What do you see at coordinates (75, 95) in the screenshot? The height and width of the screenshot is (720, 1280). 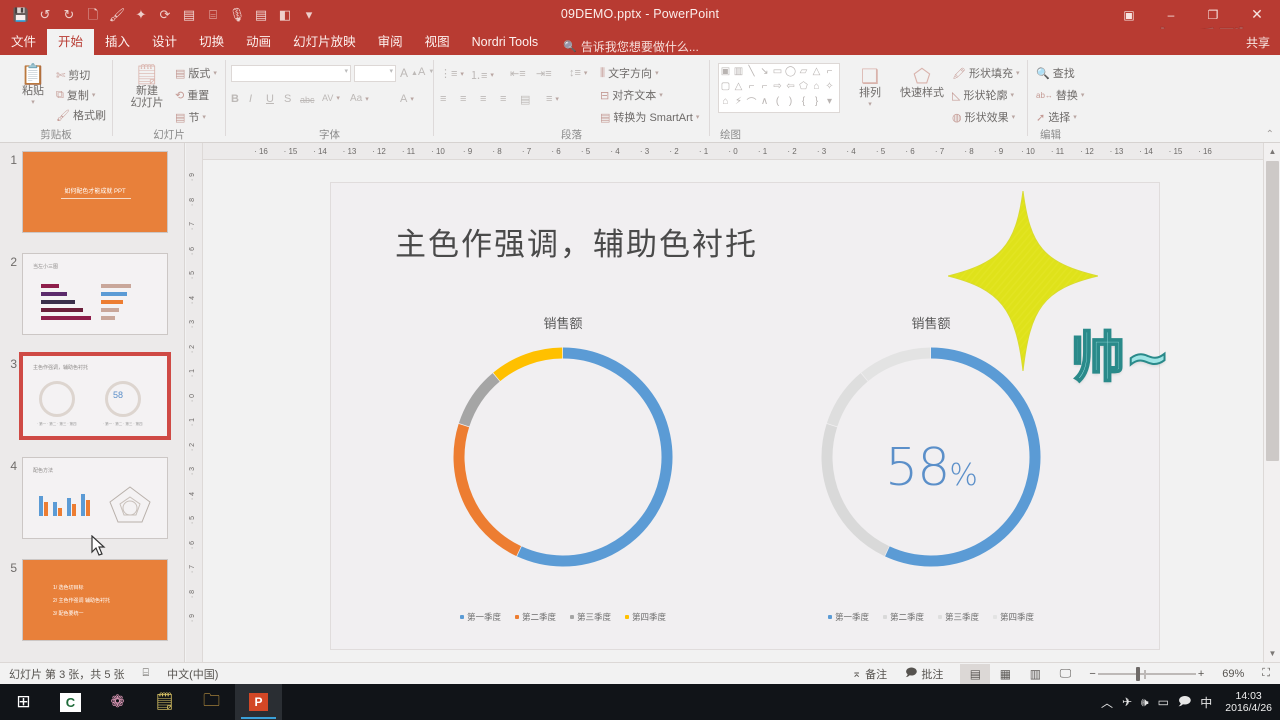 I see `copy-button: ⧉ 复制 ▾` at bounding box center [75, 95].